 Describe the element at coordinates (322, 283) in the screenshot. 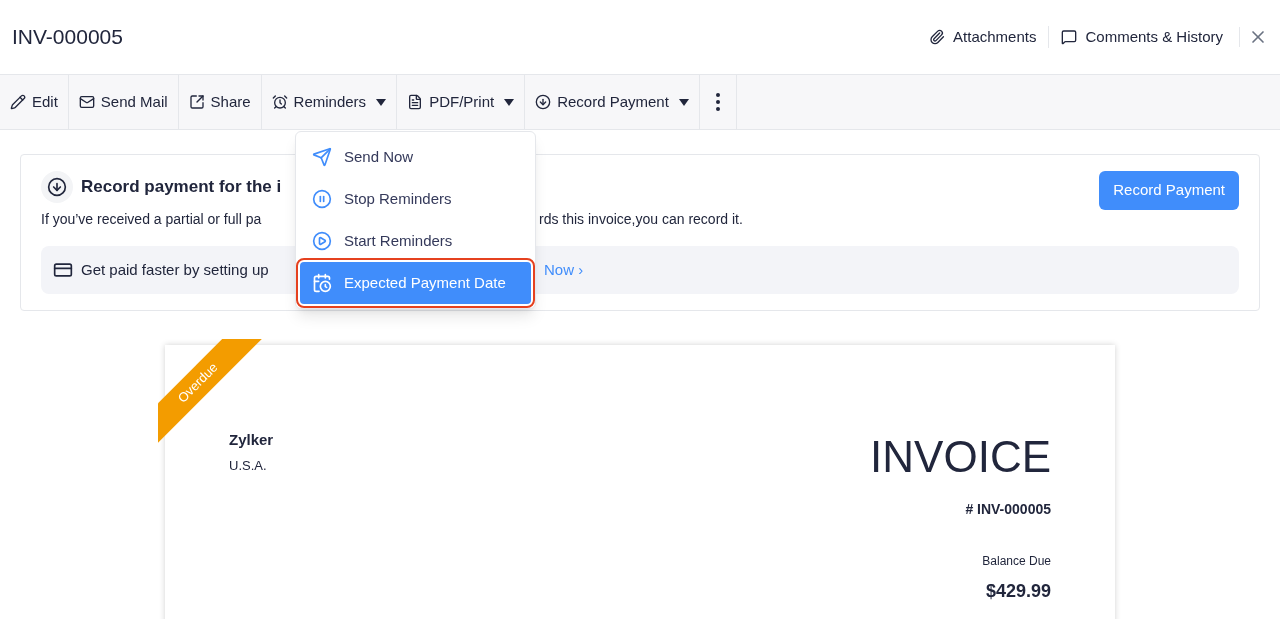

I see `calendar-icon` at that location.